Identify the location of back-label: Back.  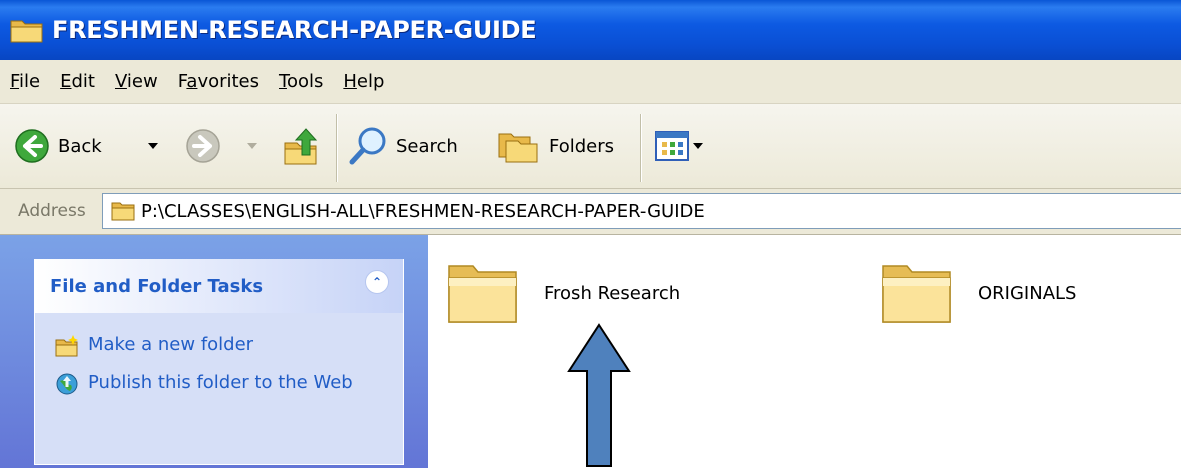
(80, 146).